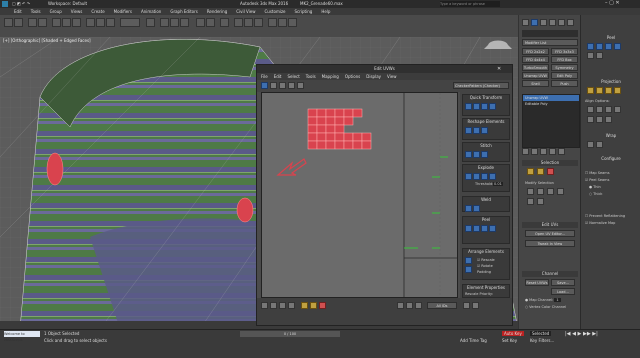 Image resolution: width=640 pixels, height=358 pixels. I want to click on undo-icon, so click(8, 22).